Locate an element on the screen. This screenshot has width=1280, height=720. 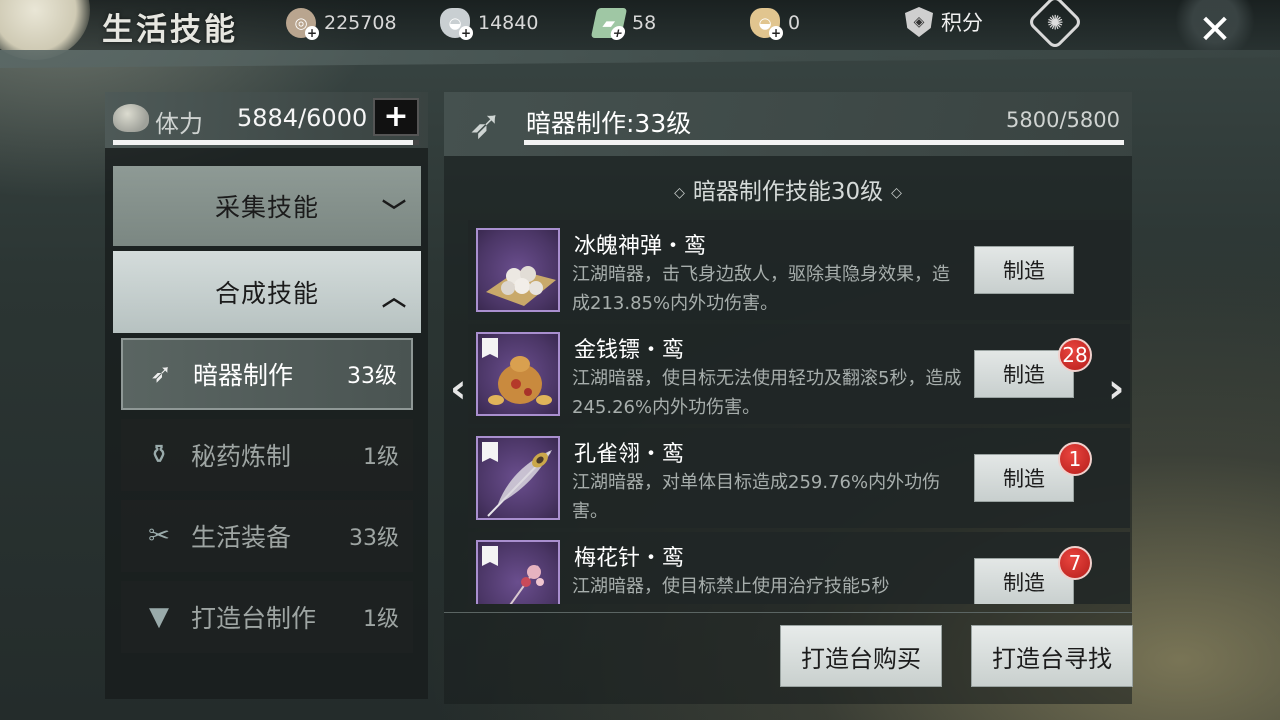
stamina-progress-fill is located at coordinates (263, 142).